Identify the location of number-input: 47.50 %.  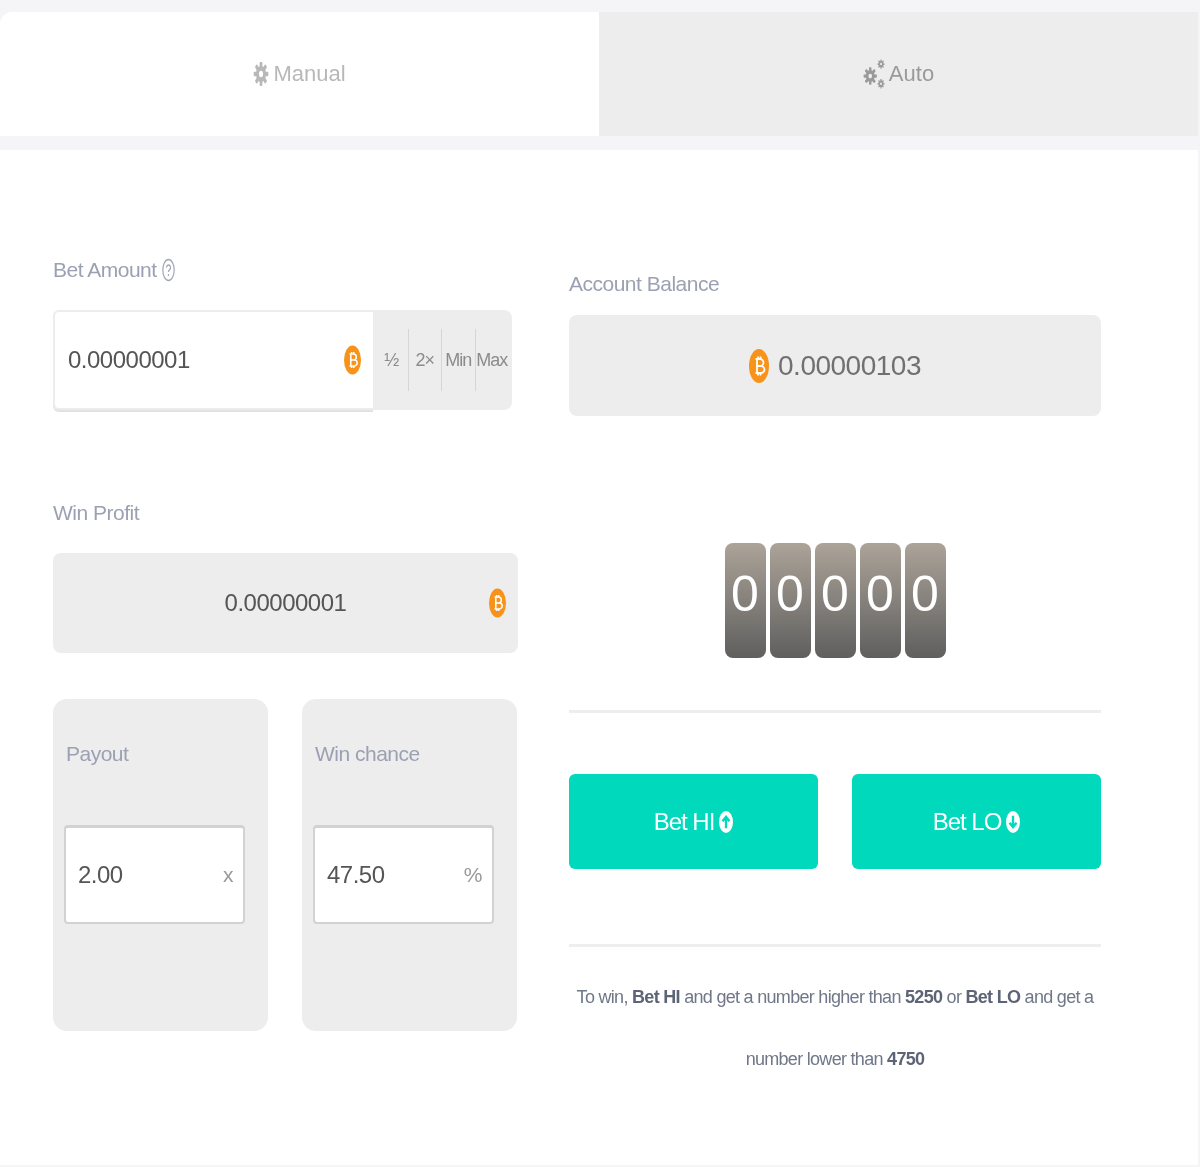
(403, 874).